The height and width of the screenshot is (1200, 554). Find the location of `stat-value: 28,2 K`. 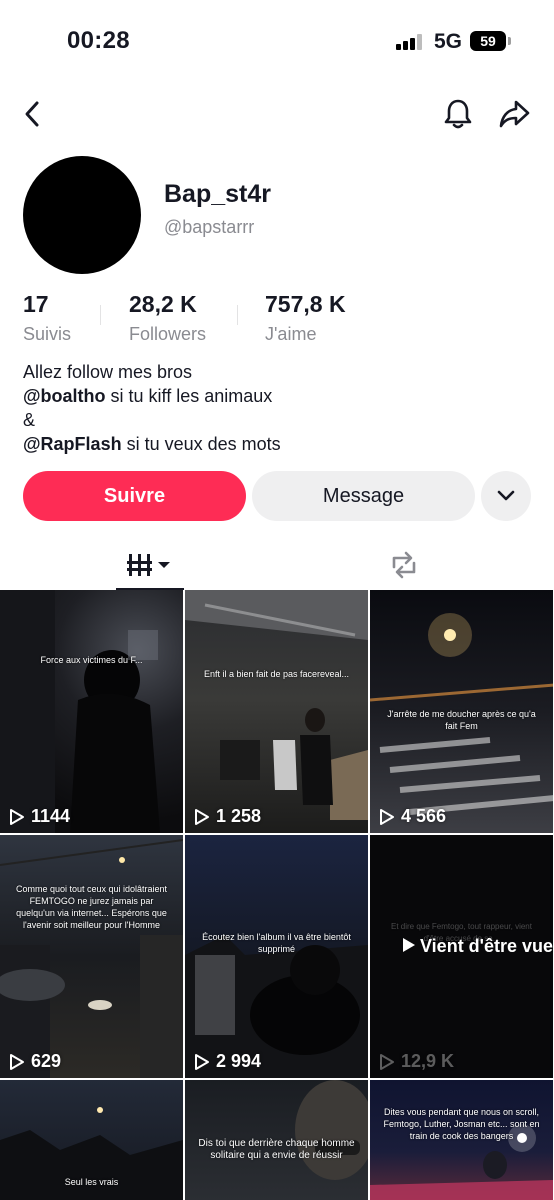

stat-value: 28,2 K is located at coordinates (163, 304).